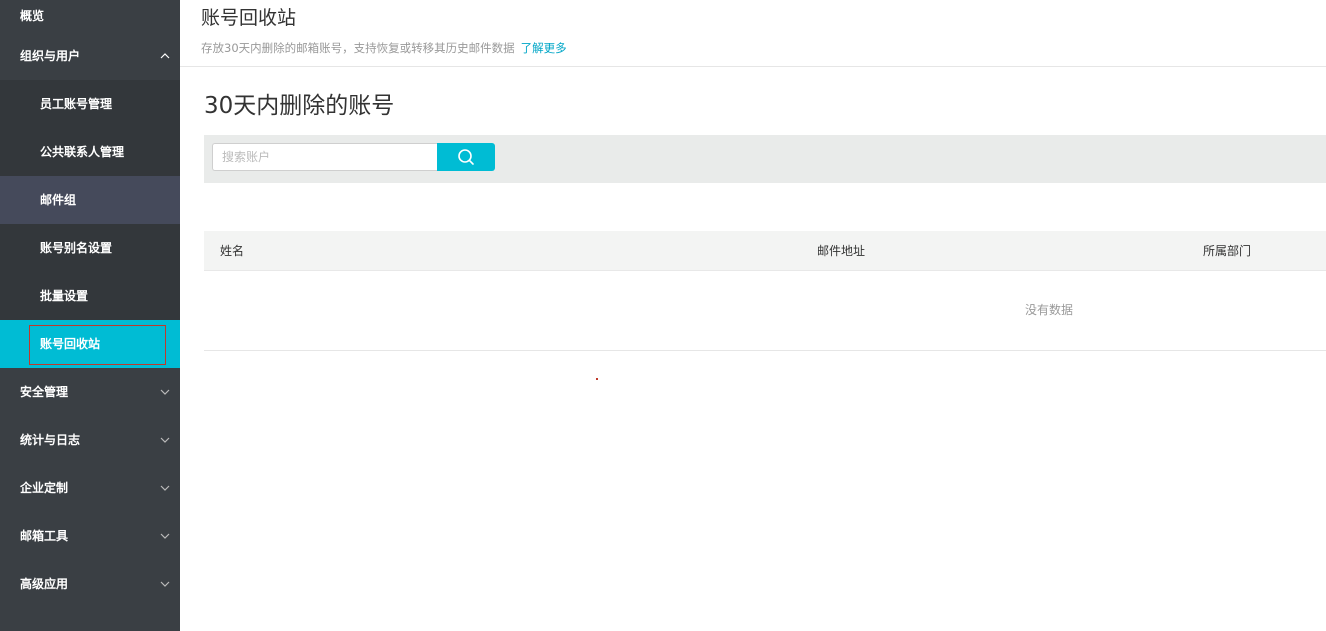 Image resolution: width=1326 pixels, height=631 pixels. What do you see at coordinates (50, 440) in the screenshot?
I see `sidebar-item-label: 统计与日志` at bounding box center [50, 440].